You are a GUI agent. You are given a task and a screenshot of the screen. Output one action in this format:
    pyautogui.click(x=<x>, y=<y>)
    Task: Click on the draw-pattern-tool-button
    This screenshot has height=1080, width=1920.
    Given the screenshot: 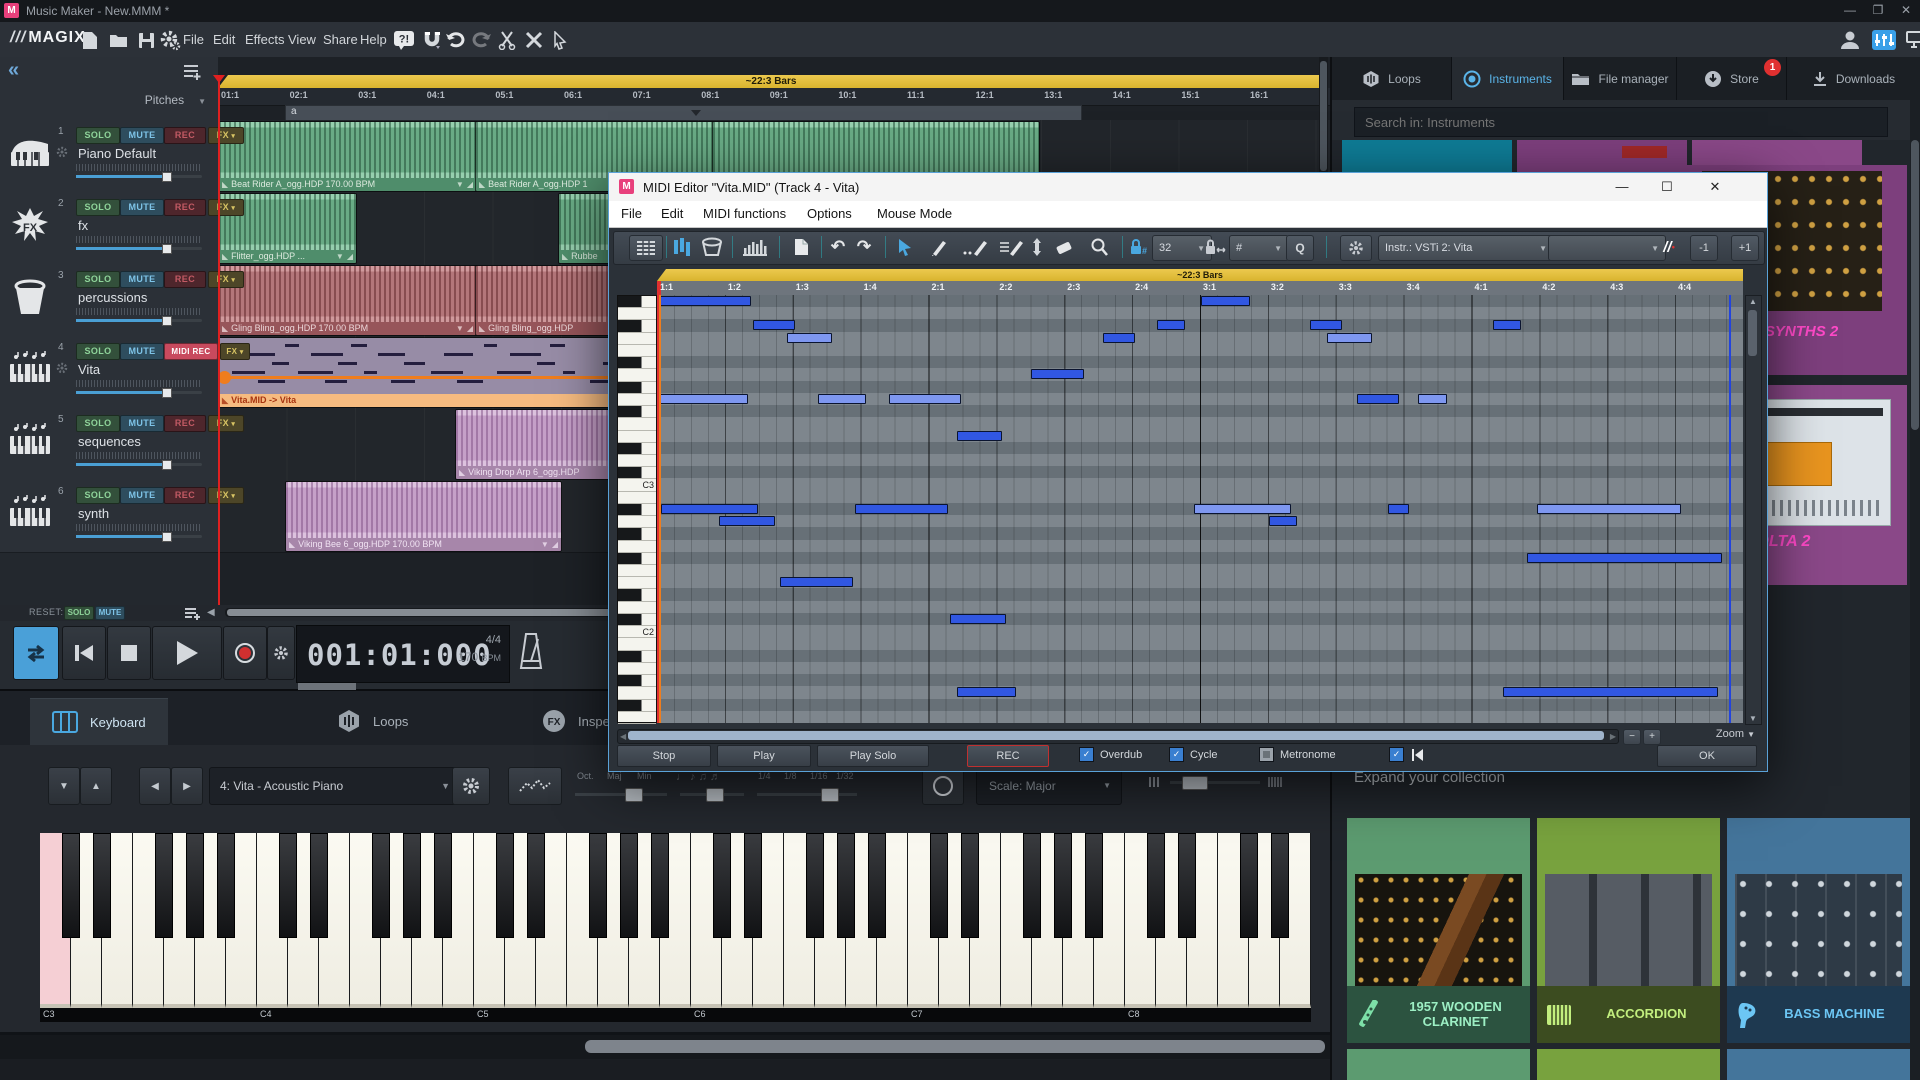 What is the action you would take?
    pyautogui.click(x=975, y=247)
    